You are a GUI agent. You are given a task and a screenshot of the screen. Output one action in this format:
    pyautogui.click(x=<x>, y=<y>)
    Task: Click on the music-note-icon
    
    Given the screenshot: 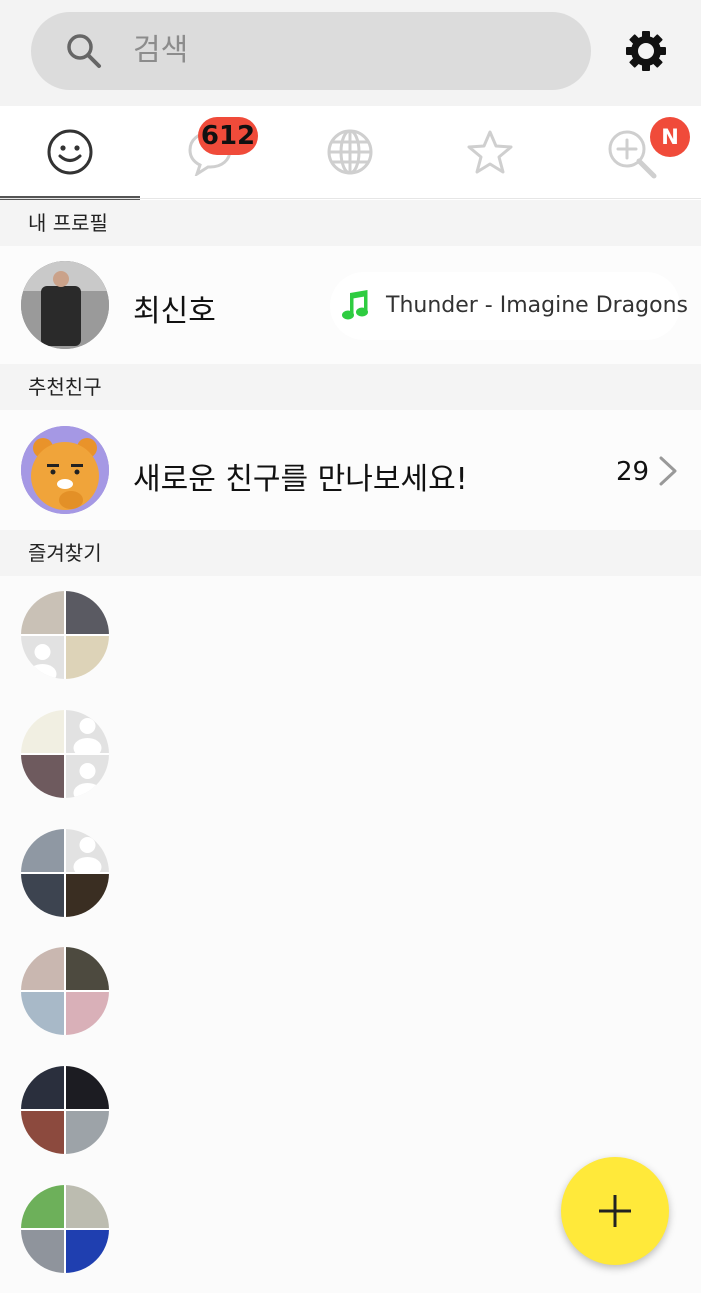 What is the action you would take?
    pyautogui.click(x=355, y=305)
    